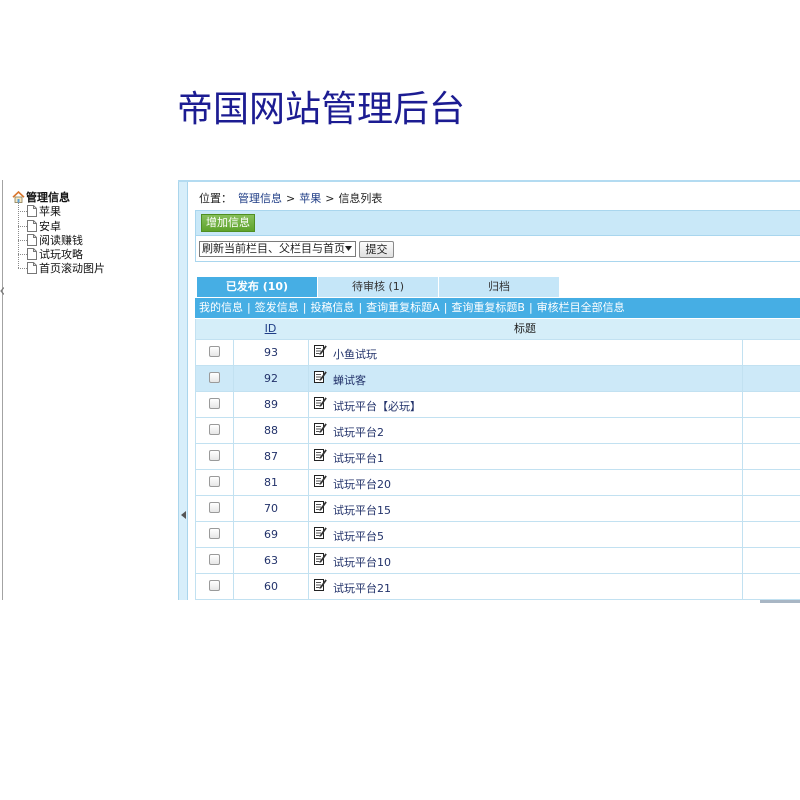 The height and width of the screenshot is (800, 800). I want to click on table-row: 87 试玩平台1, so click(498, 457).